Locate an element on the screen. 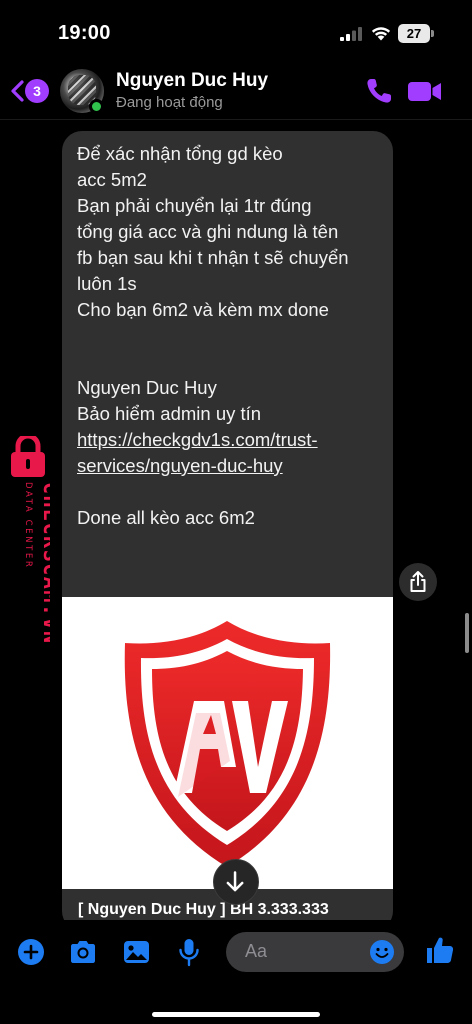 The height and width of the screenshot is (1024, 472). link-preview-title: [ Nguyen Duc Huy ] BH 3.333.333 is located at coordinates (203, 909).